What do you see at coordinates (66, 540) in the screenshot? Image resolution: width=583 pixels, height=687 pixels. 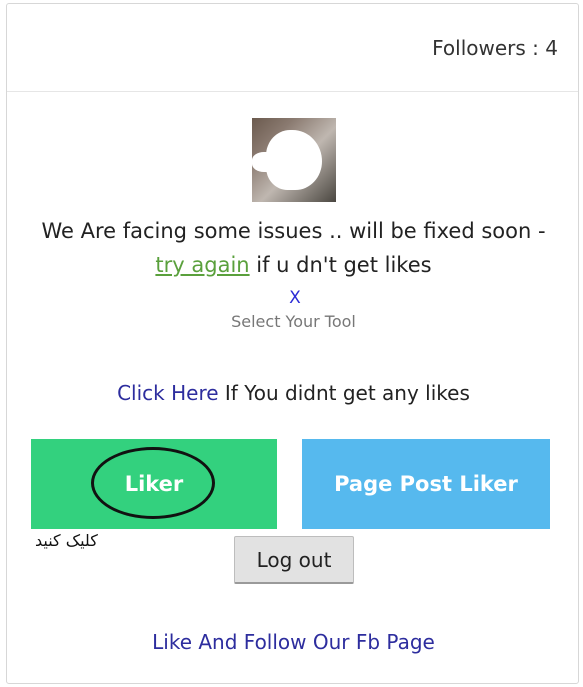 I see `click-annotation-text: کلیک کنید` at bounding box center [66, 540].